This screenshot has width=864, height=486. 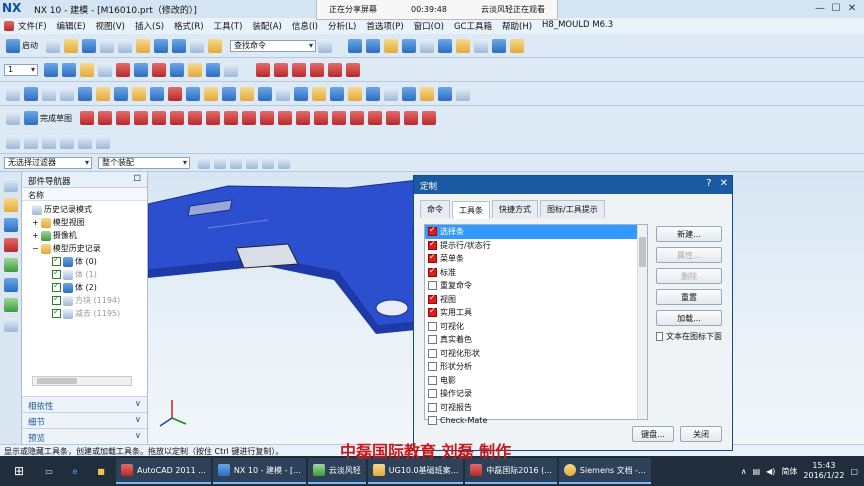 What do you see at coordinates (13, 45) in the screenshot?
I see `start-icon` at bounding box center [13, 45].